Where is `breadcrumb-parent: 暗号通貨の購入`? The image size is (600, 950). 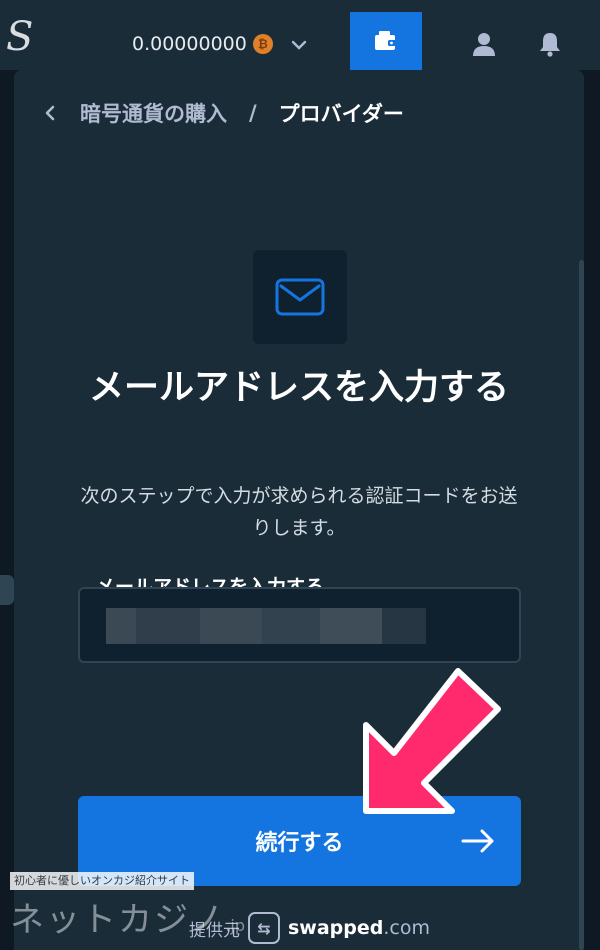 breadcrumb-parent: 暗号通貨の購入 is located at coordinates (153, 113).